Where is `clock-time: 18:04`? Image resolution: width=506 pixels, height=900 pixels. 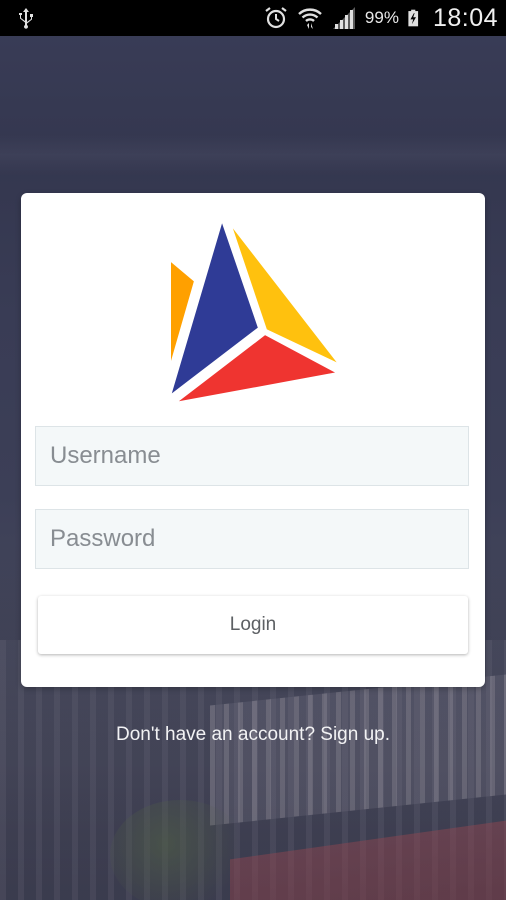 clock-time: 18:04 is located at coordinates (465, 17).